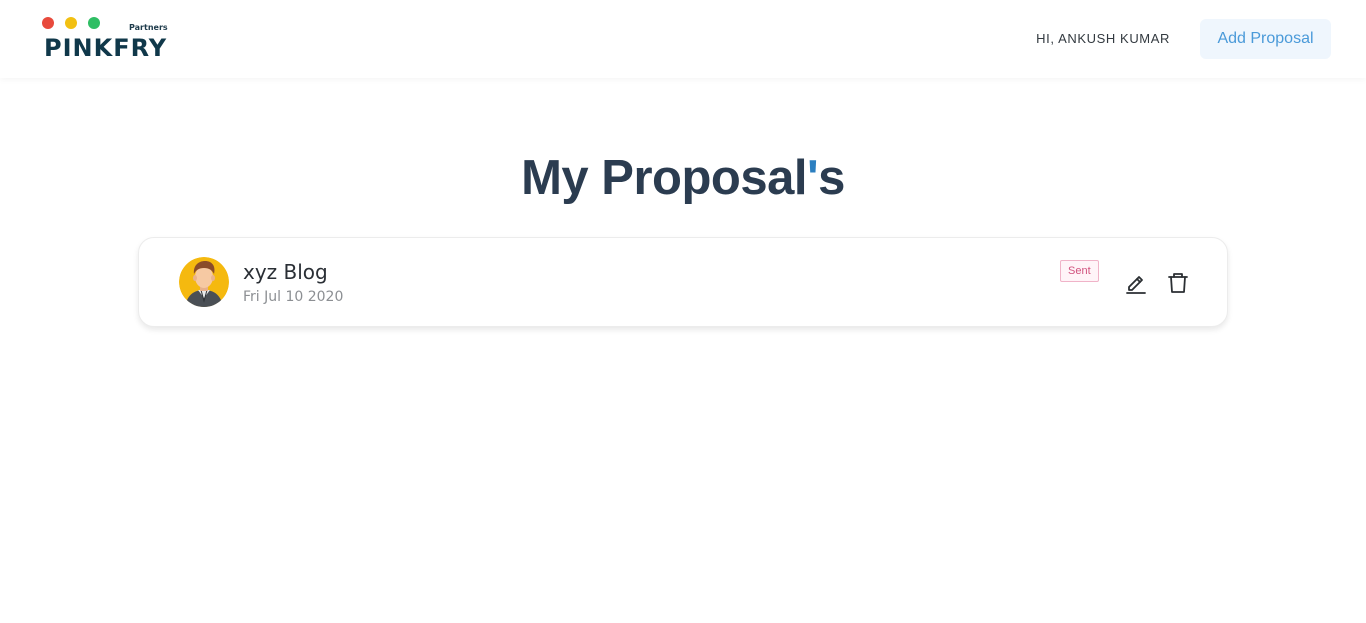 This screenshot has width=1366, height=623. What do you see at coordinates (1178, 283) in the screenshot?
I see `trash-icon` at bounding box center [1178, 283].